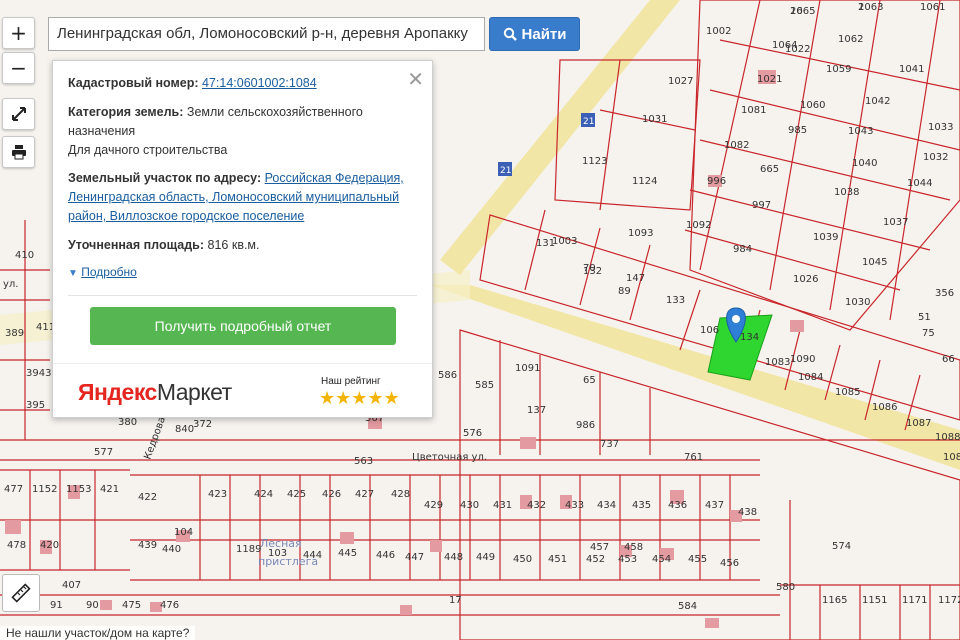  What do you see at coordinates (414, 557) in the screenshot?
I see `parcel-number-label: 447` at bounding box center [414, 557].